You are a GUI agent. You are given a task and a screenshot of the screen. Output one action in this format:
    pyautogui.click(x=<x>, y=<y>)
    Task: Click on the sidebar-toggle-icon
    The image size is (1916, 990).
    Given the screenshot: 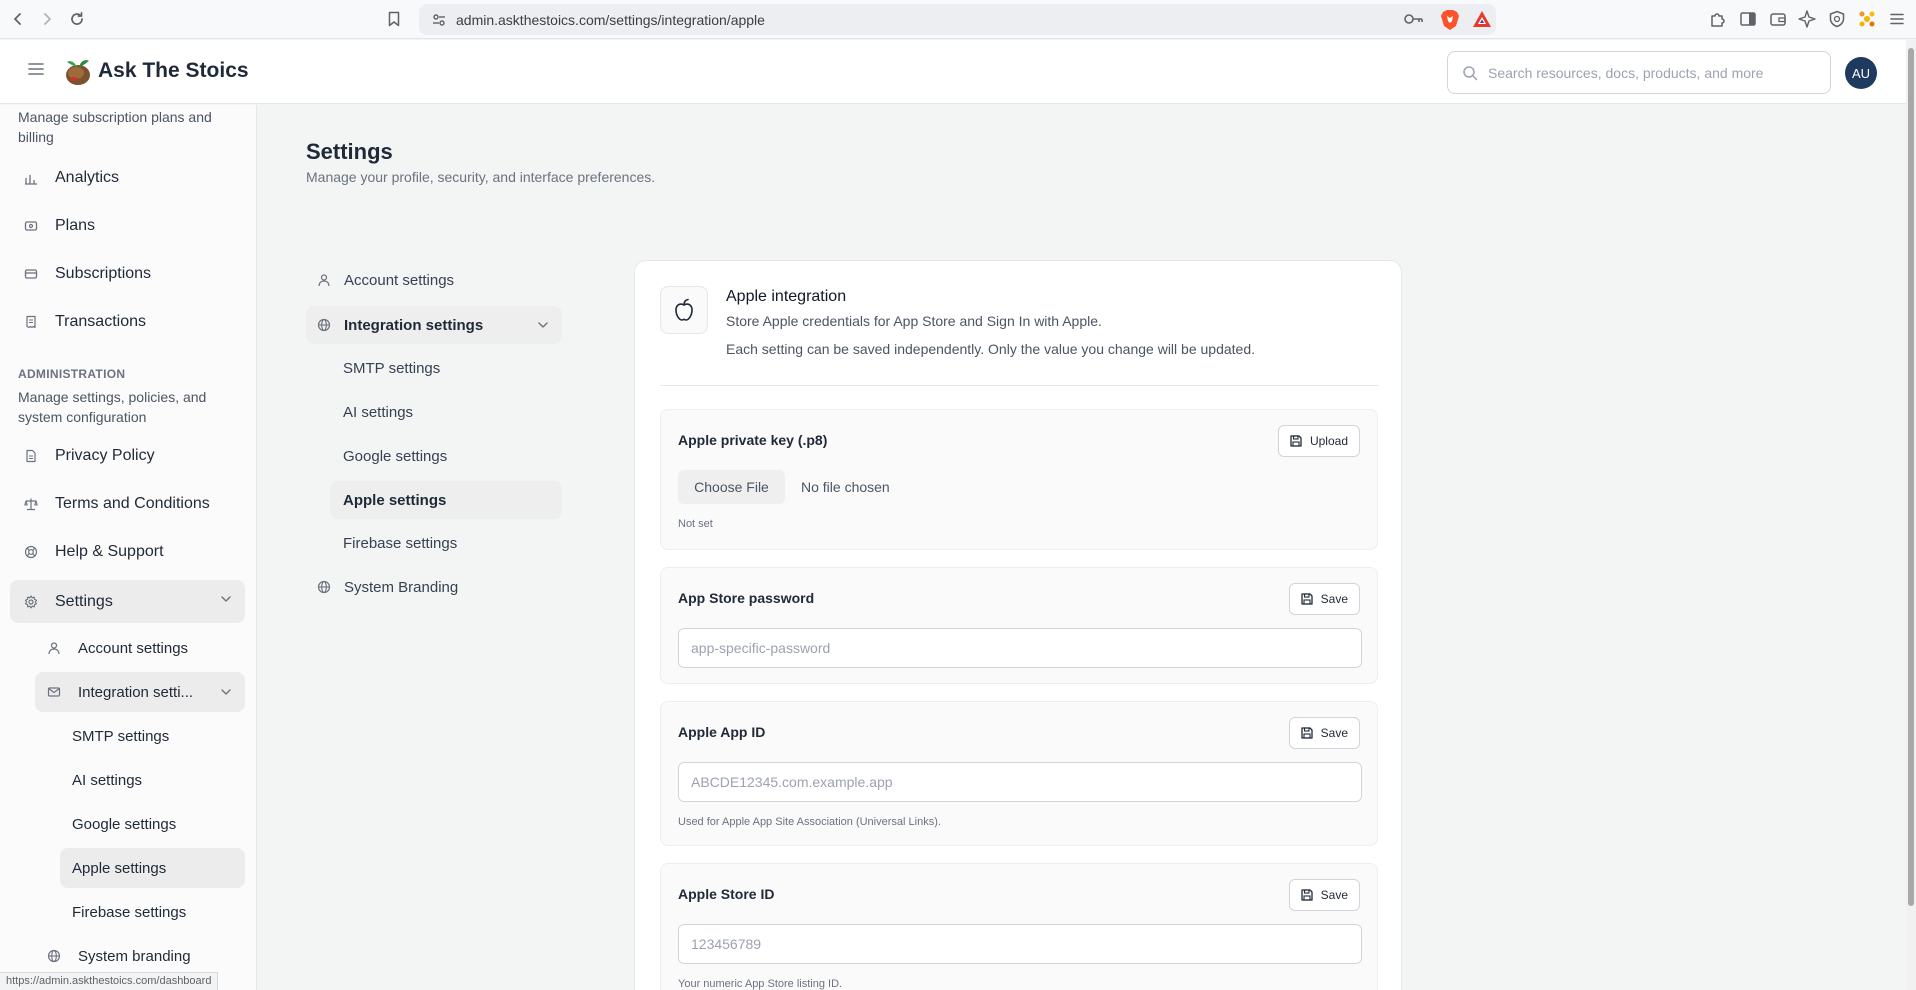 What is the action you would take?
    pyautogui.click(x=1748, y=19)
    